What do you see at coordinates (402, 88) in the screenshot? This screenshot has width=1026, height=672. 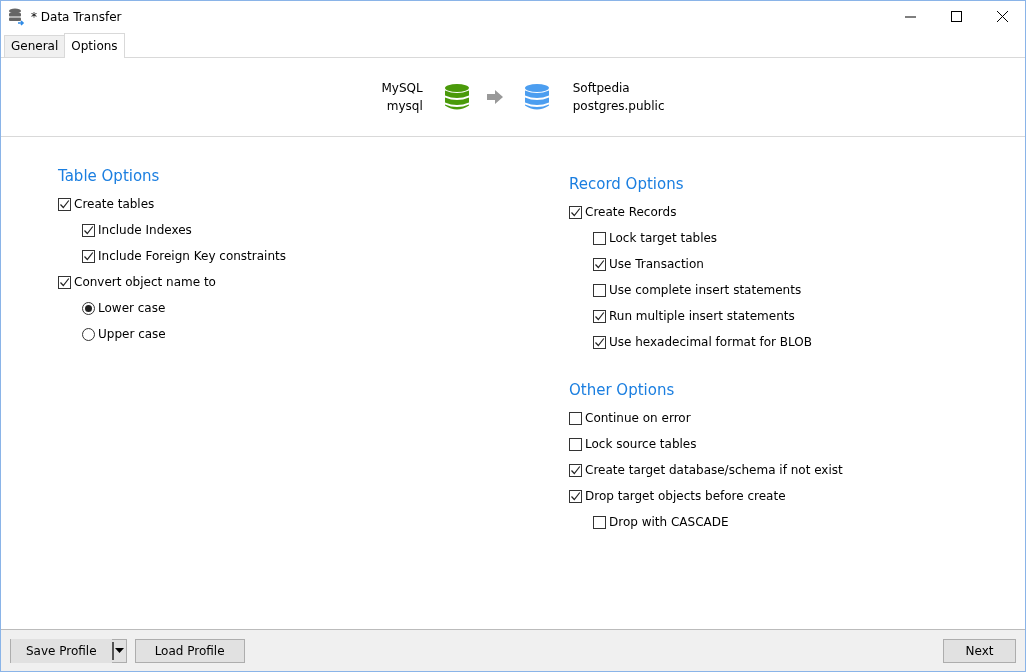 I see `source-server: MySQL` at bounding box center [402, 88].